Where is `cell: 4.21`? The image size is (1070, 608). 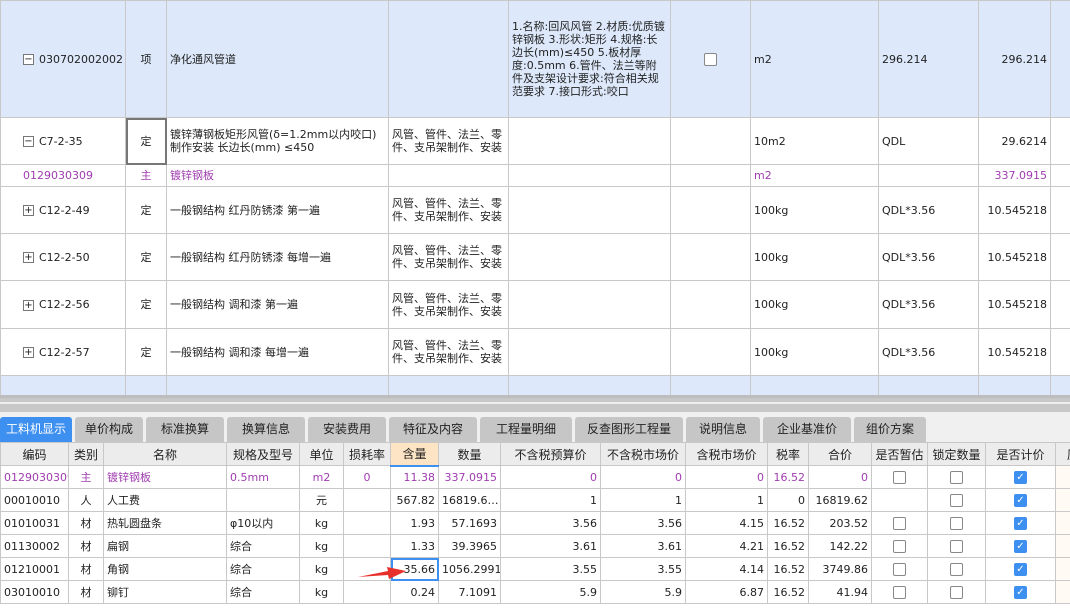 cell: 4.21 is located at coordinates (726, 546).